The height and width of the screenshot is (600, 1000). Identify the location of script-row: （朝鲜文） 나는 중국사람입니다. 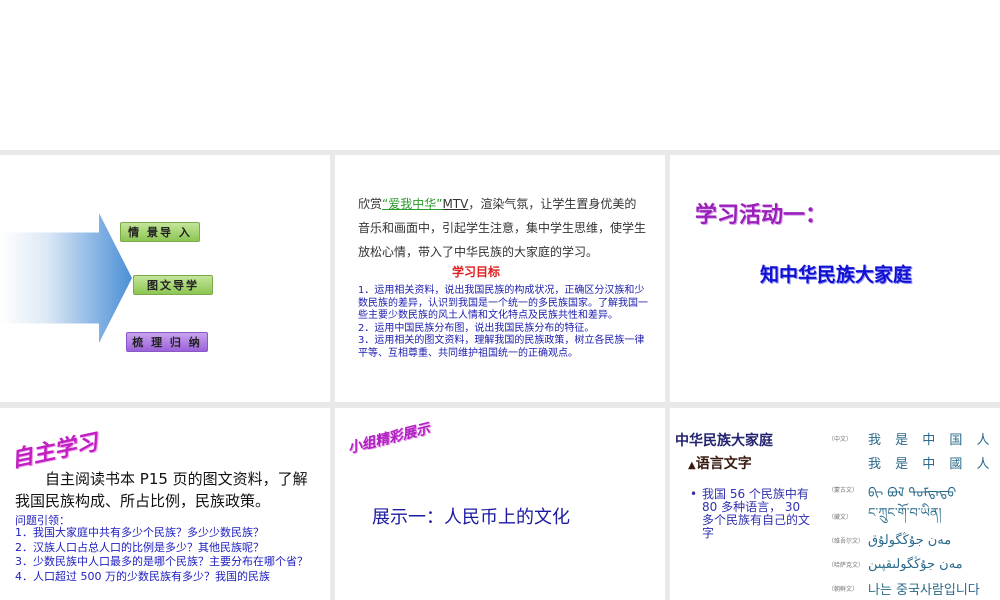
(913, 588).